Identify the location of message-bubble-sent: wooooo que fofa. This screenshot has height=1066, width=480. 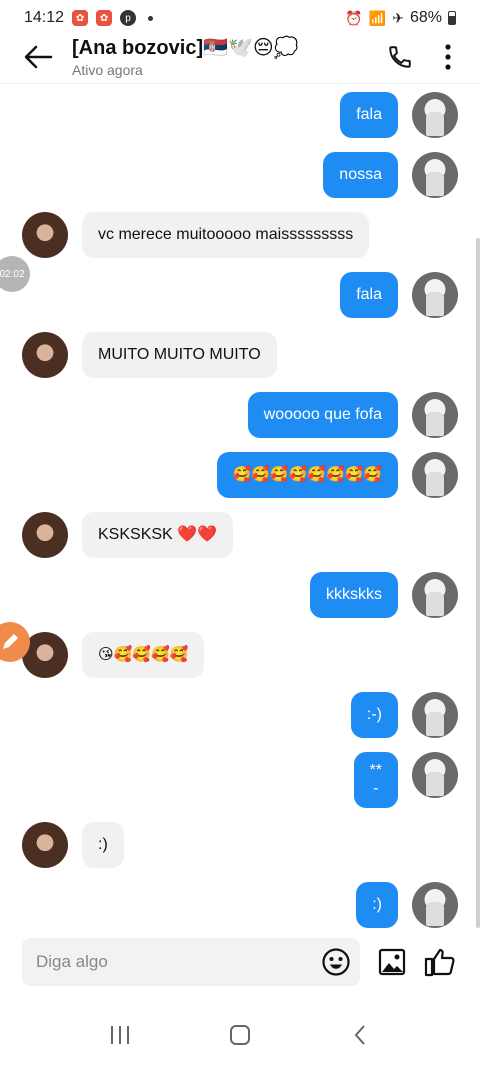
(322, 415).